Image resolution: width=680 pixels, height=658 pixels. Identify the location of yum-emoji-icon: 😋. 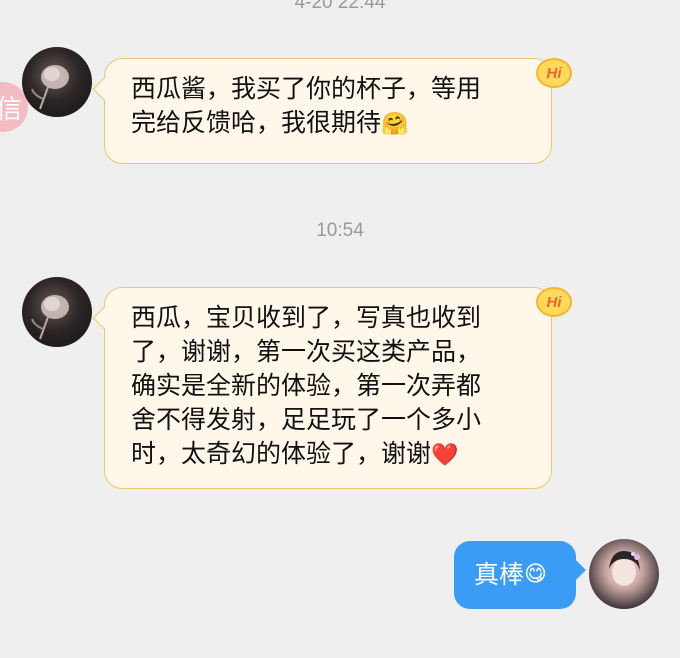
(535, 574).